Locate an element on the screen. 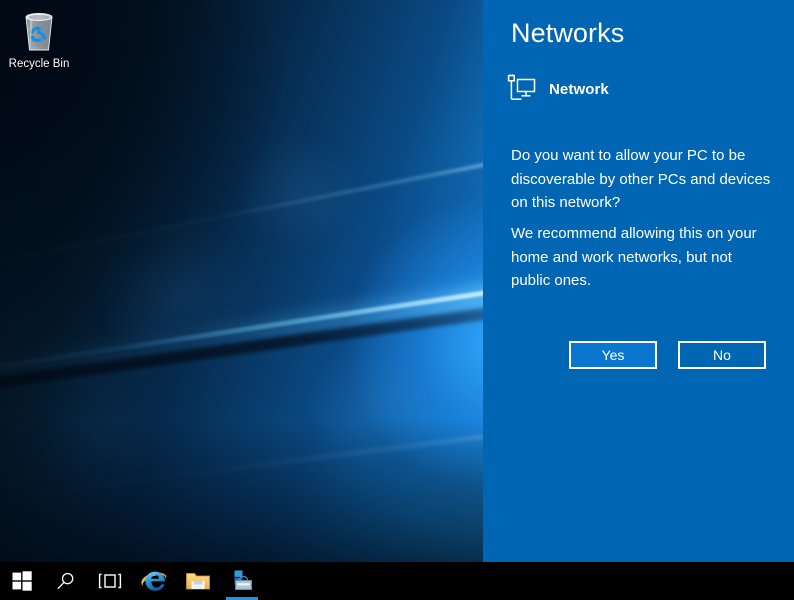 This screenshot has width=794, height=600. task-view-button is located at coordinates (110, 581).